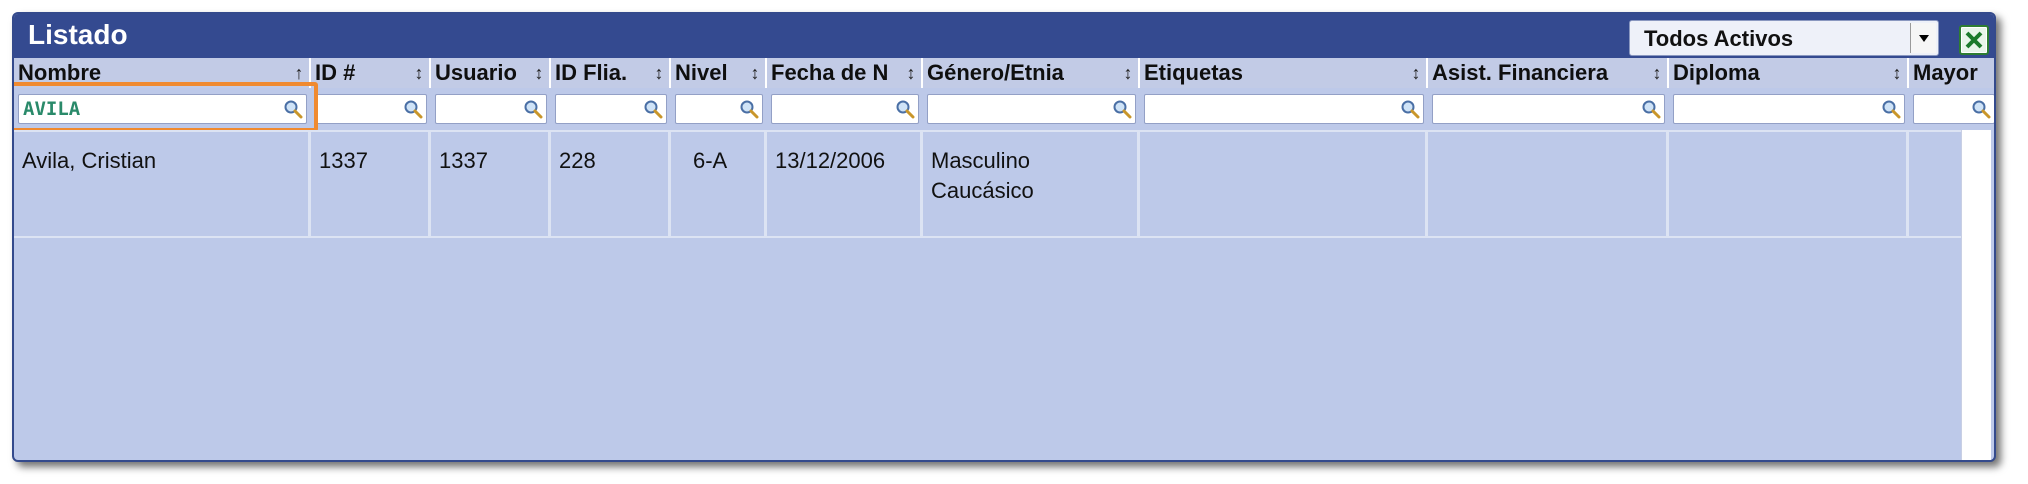 The width and height of the screenshot is (2028, 484). What do you see at coordinates (1284, 109) in the screenshot?
I see `filter-input-etiquetas` at bounding box center [1284, 109].